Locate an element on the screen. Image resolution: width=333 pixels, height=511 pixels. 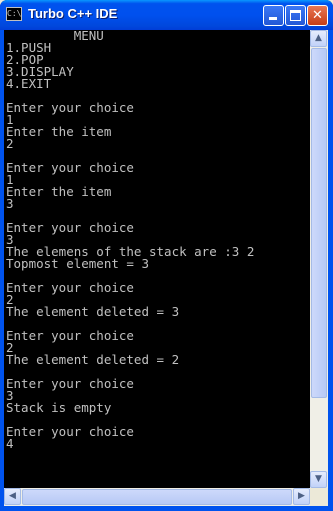
arrow-left-icon: ◀ is located at coordinates (12, 496).